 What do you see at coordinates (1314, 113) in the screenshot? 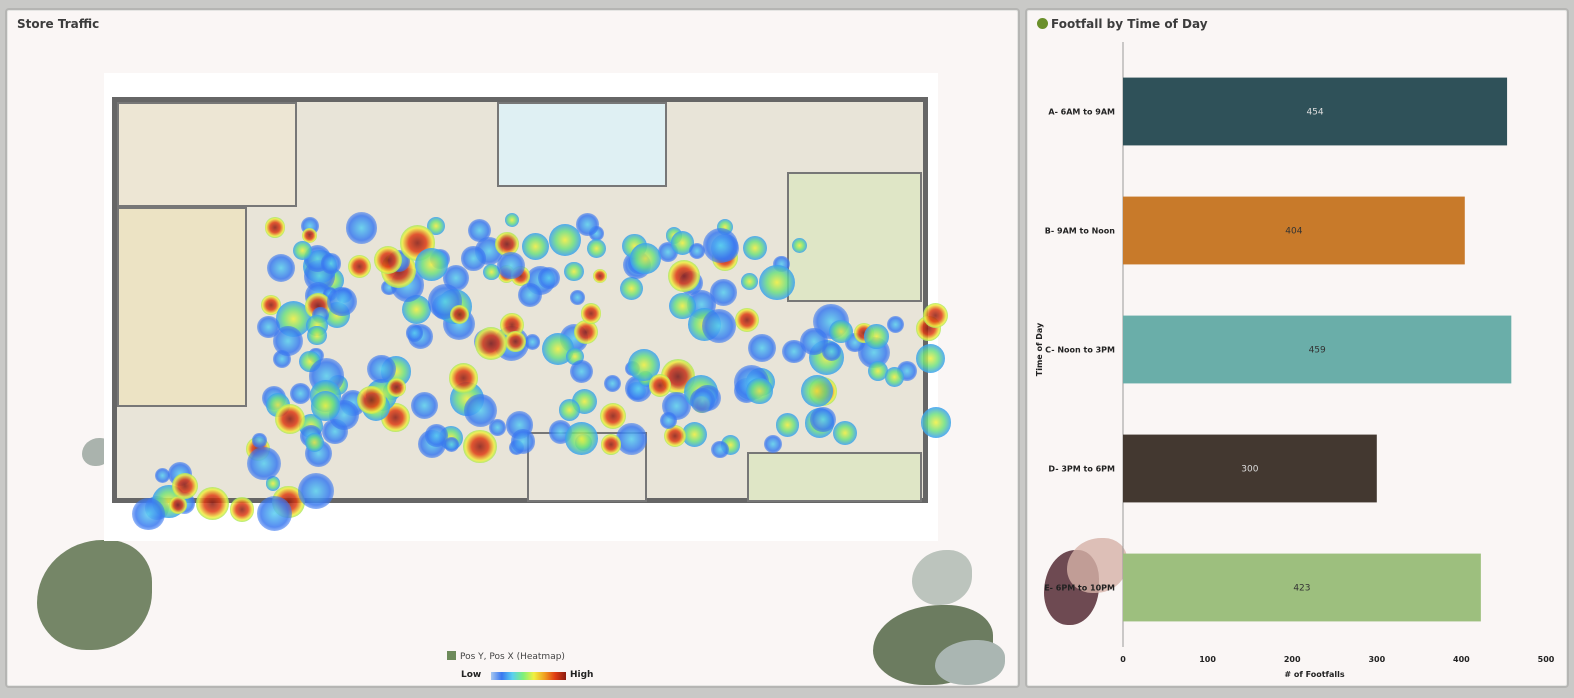
I see `data-label: 454` at bounding box center [1314, 113].